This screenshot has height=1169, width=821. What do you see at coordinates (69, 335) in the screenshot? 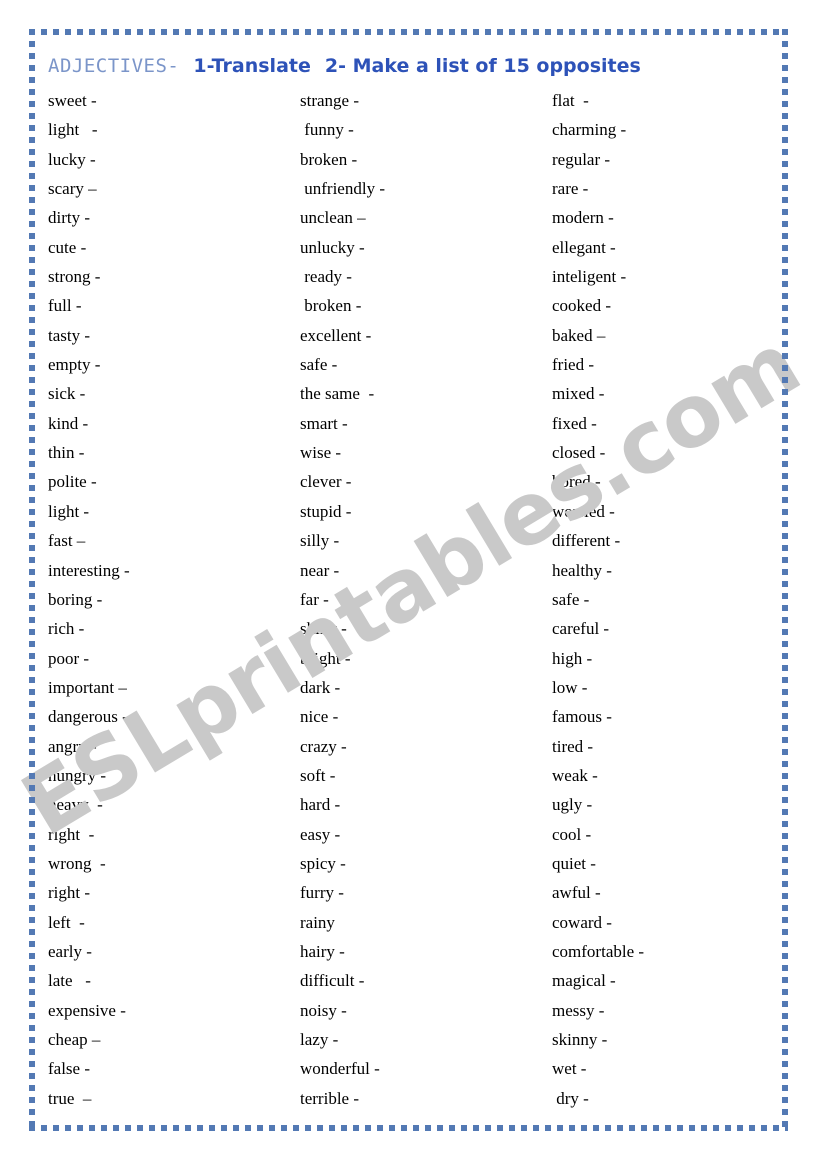
I see `adjective-item: tasty -` at bounding box center [69, 335].